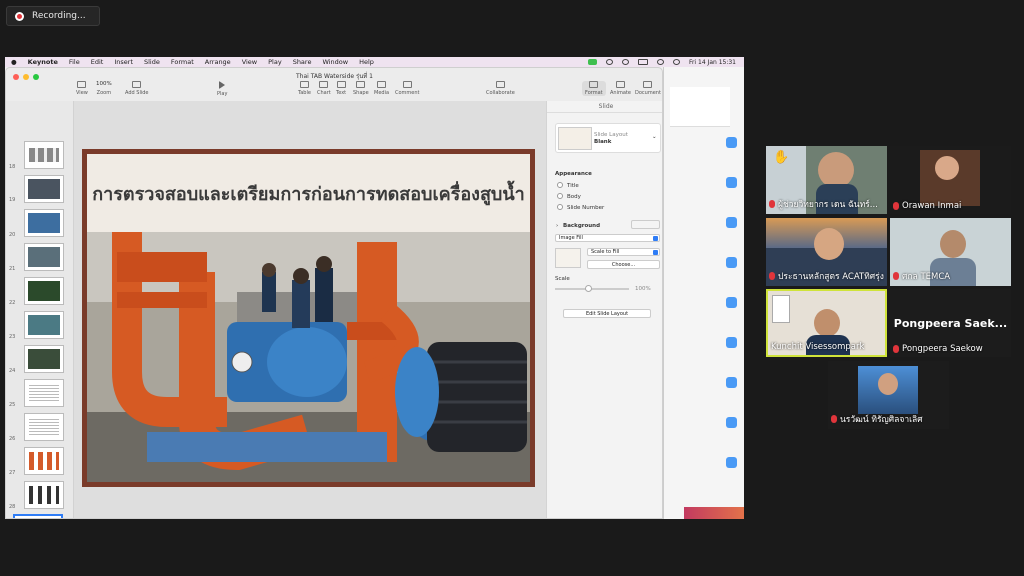  What do you see at coordinates (381, 88) in the screenshot?
I see `media-button: Media` at bounding box center [381, 88].